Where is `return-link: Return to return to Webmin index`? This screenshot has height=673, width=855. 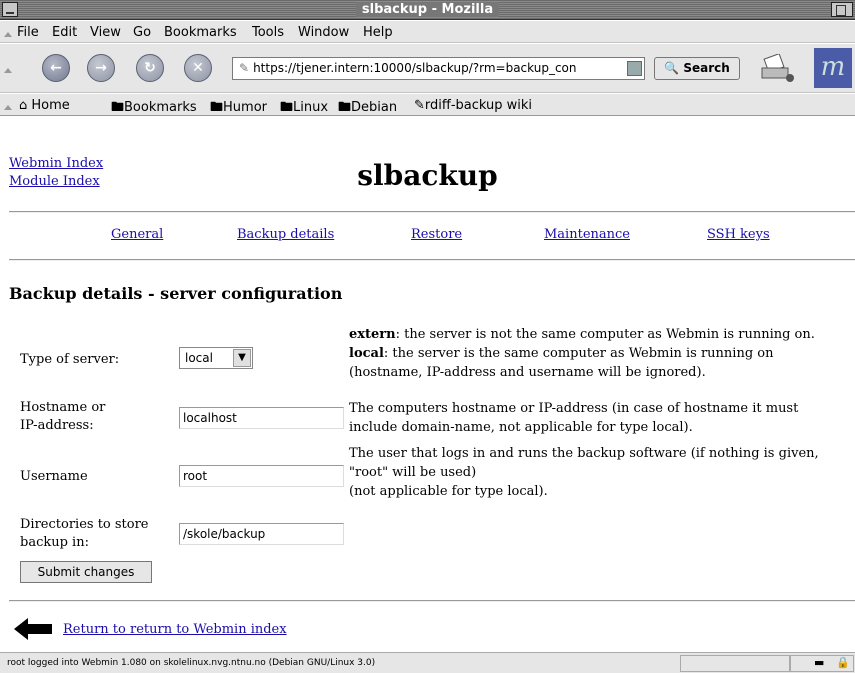
return-link: Return to return to Webmin index is located at coordinates (175, 629).